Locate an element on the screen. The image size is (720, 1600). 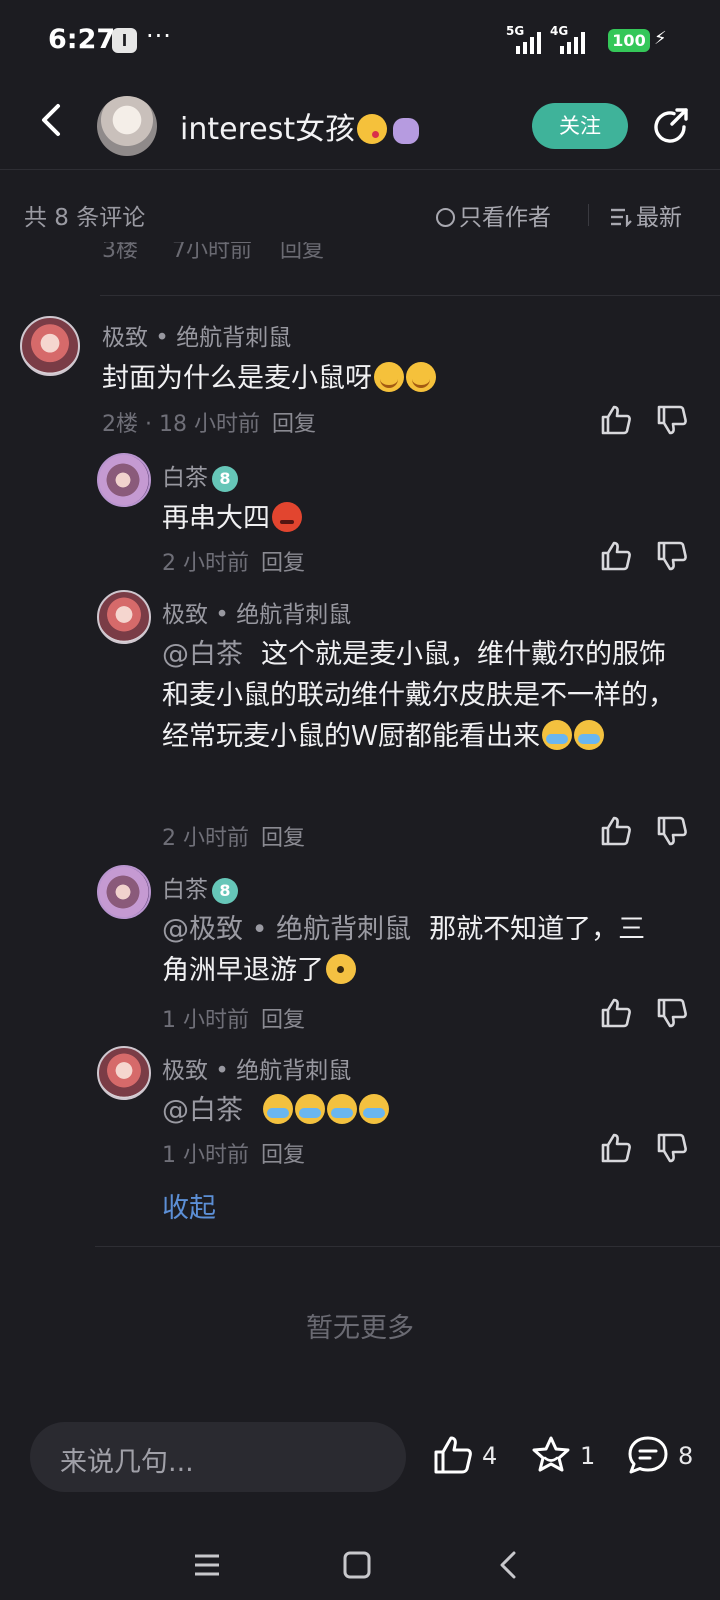
angry-emoji-icon is located at coordinates (287, 517).